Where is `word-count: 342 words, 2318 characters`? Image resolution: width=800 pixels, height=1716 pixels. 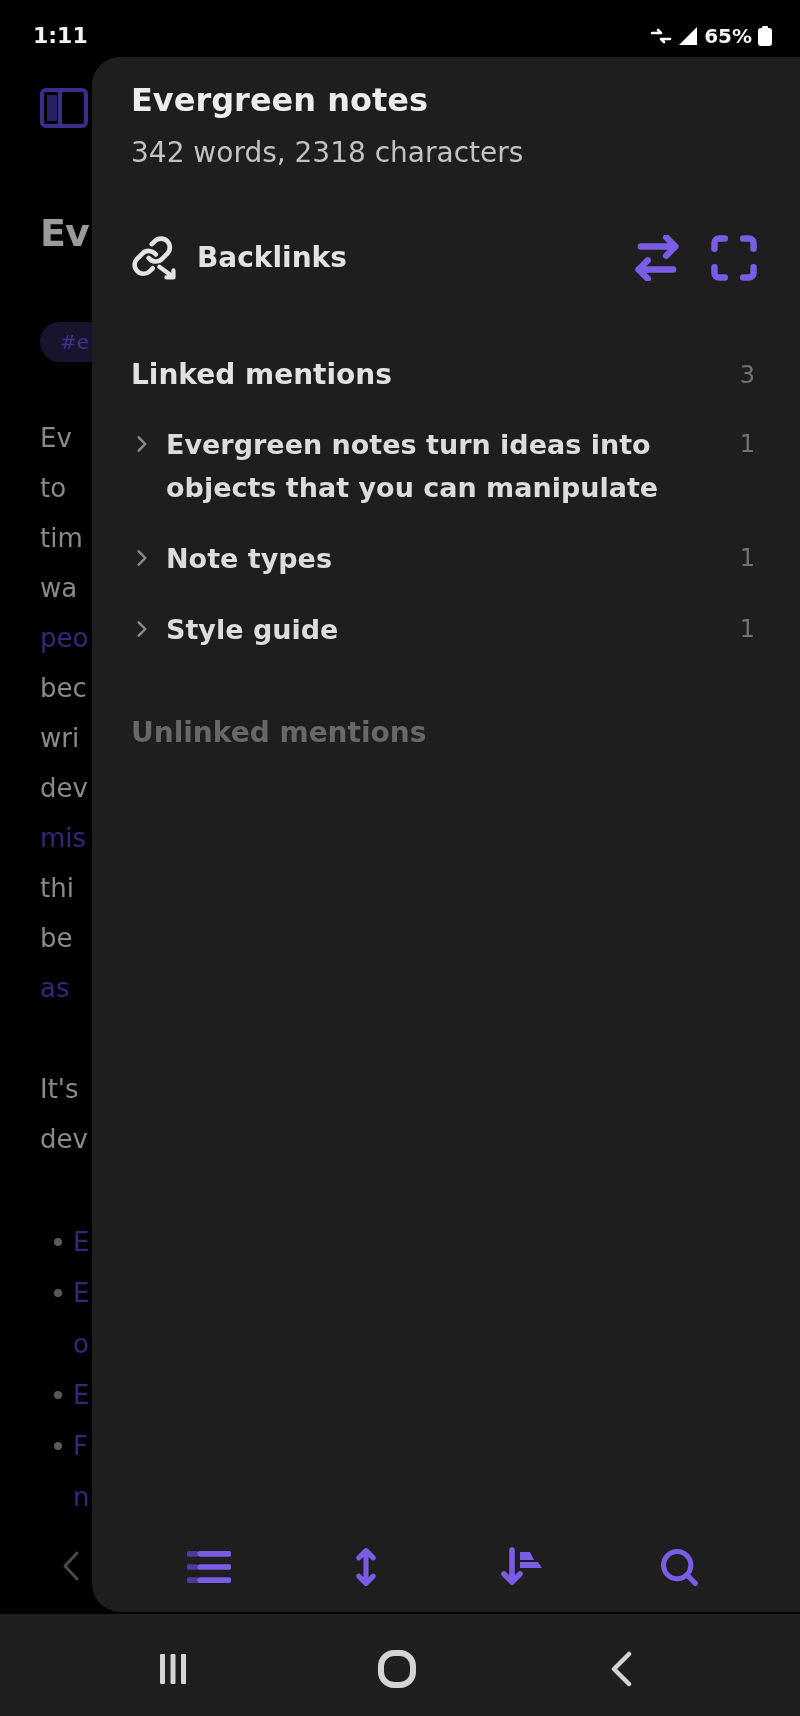 word-count: 342 words, 2318 characters is located at coordinates (327, 153).